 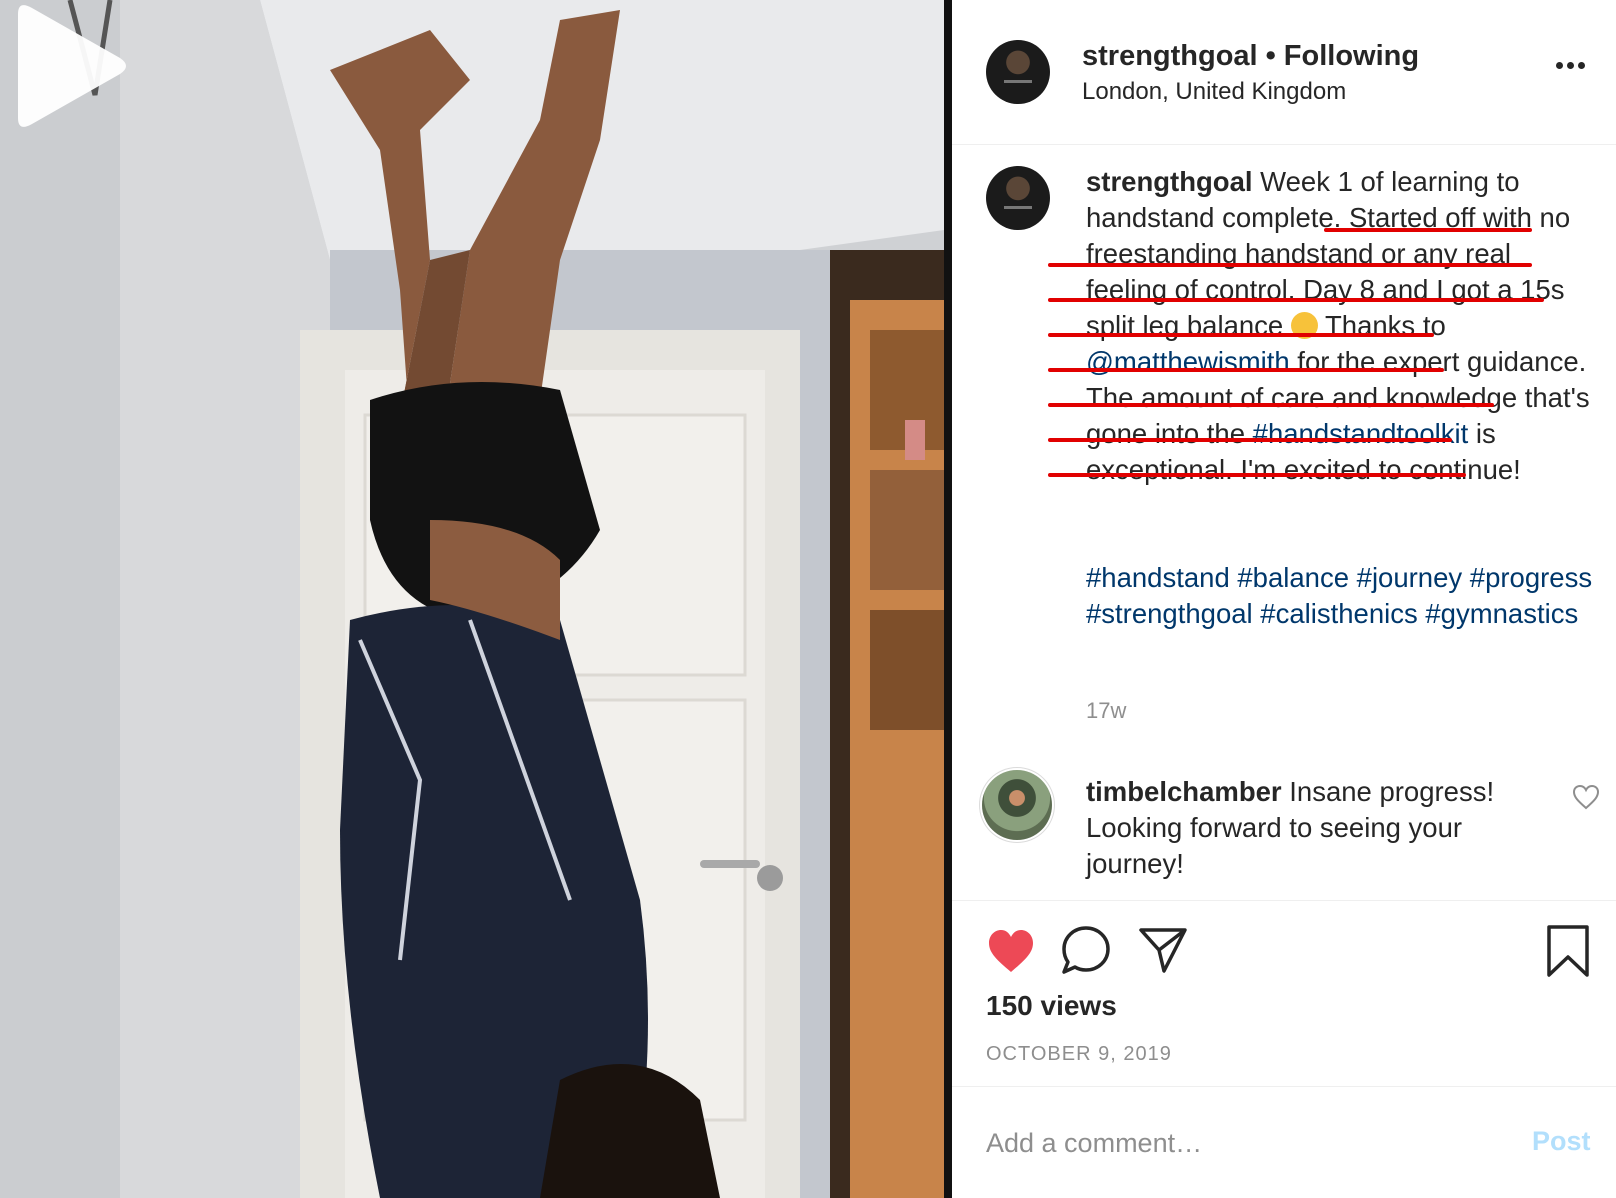 What do you see at coordinates (1501, 613) in the screenshot?
I see `hashtag-link: #gymnastics` at bounding box center [1501, 613].